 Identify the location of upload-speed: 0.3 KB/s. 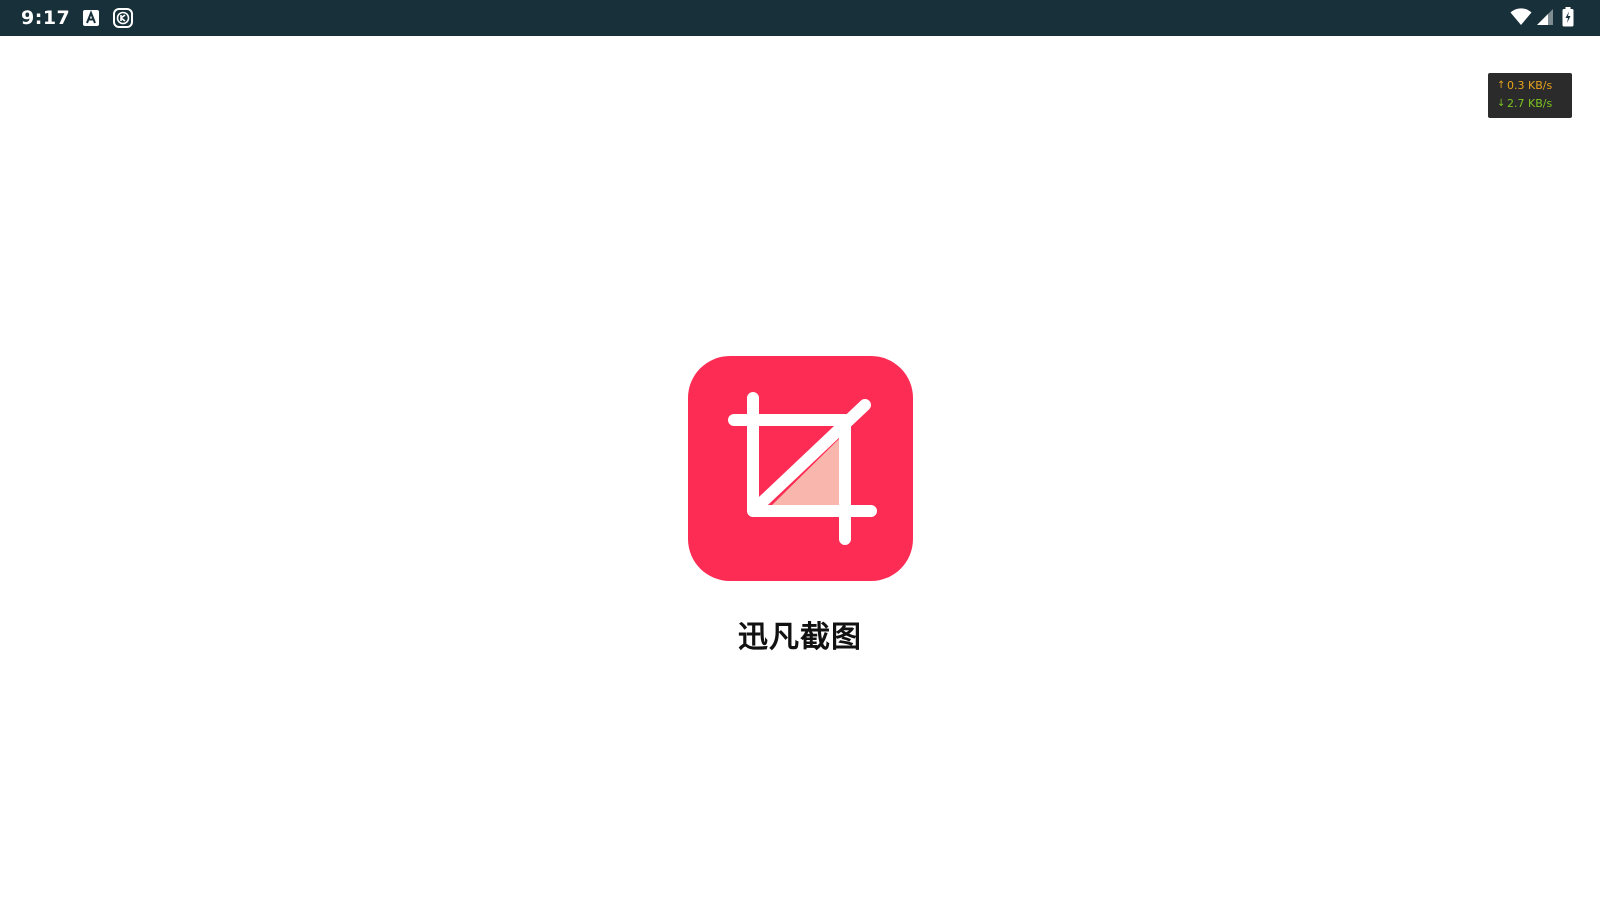
(1530, 85).